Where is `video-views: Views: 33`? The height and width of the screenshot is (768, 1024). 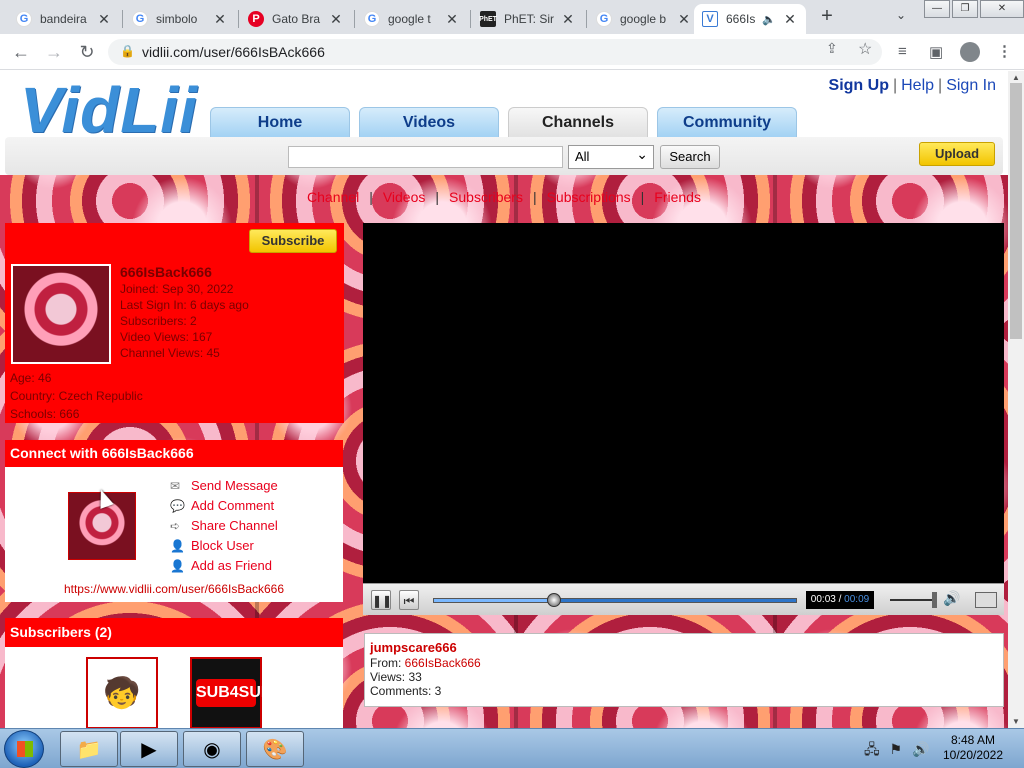 video-views: Views: 33 is located at coordinates (396, 677).